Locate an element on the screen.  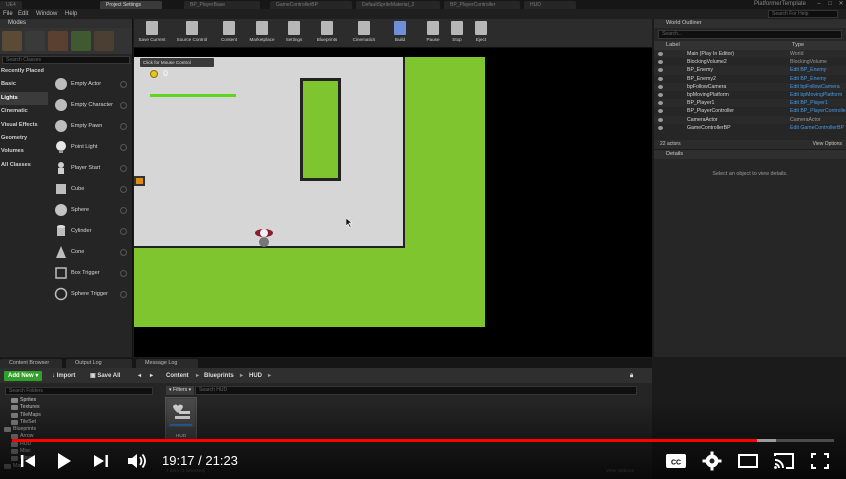
play-icon is located at coordinates (64, 461).